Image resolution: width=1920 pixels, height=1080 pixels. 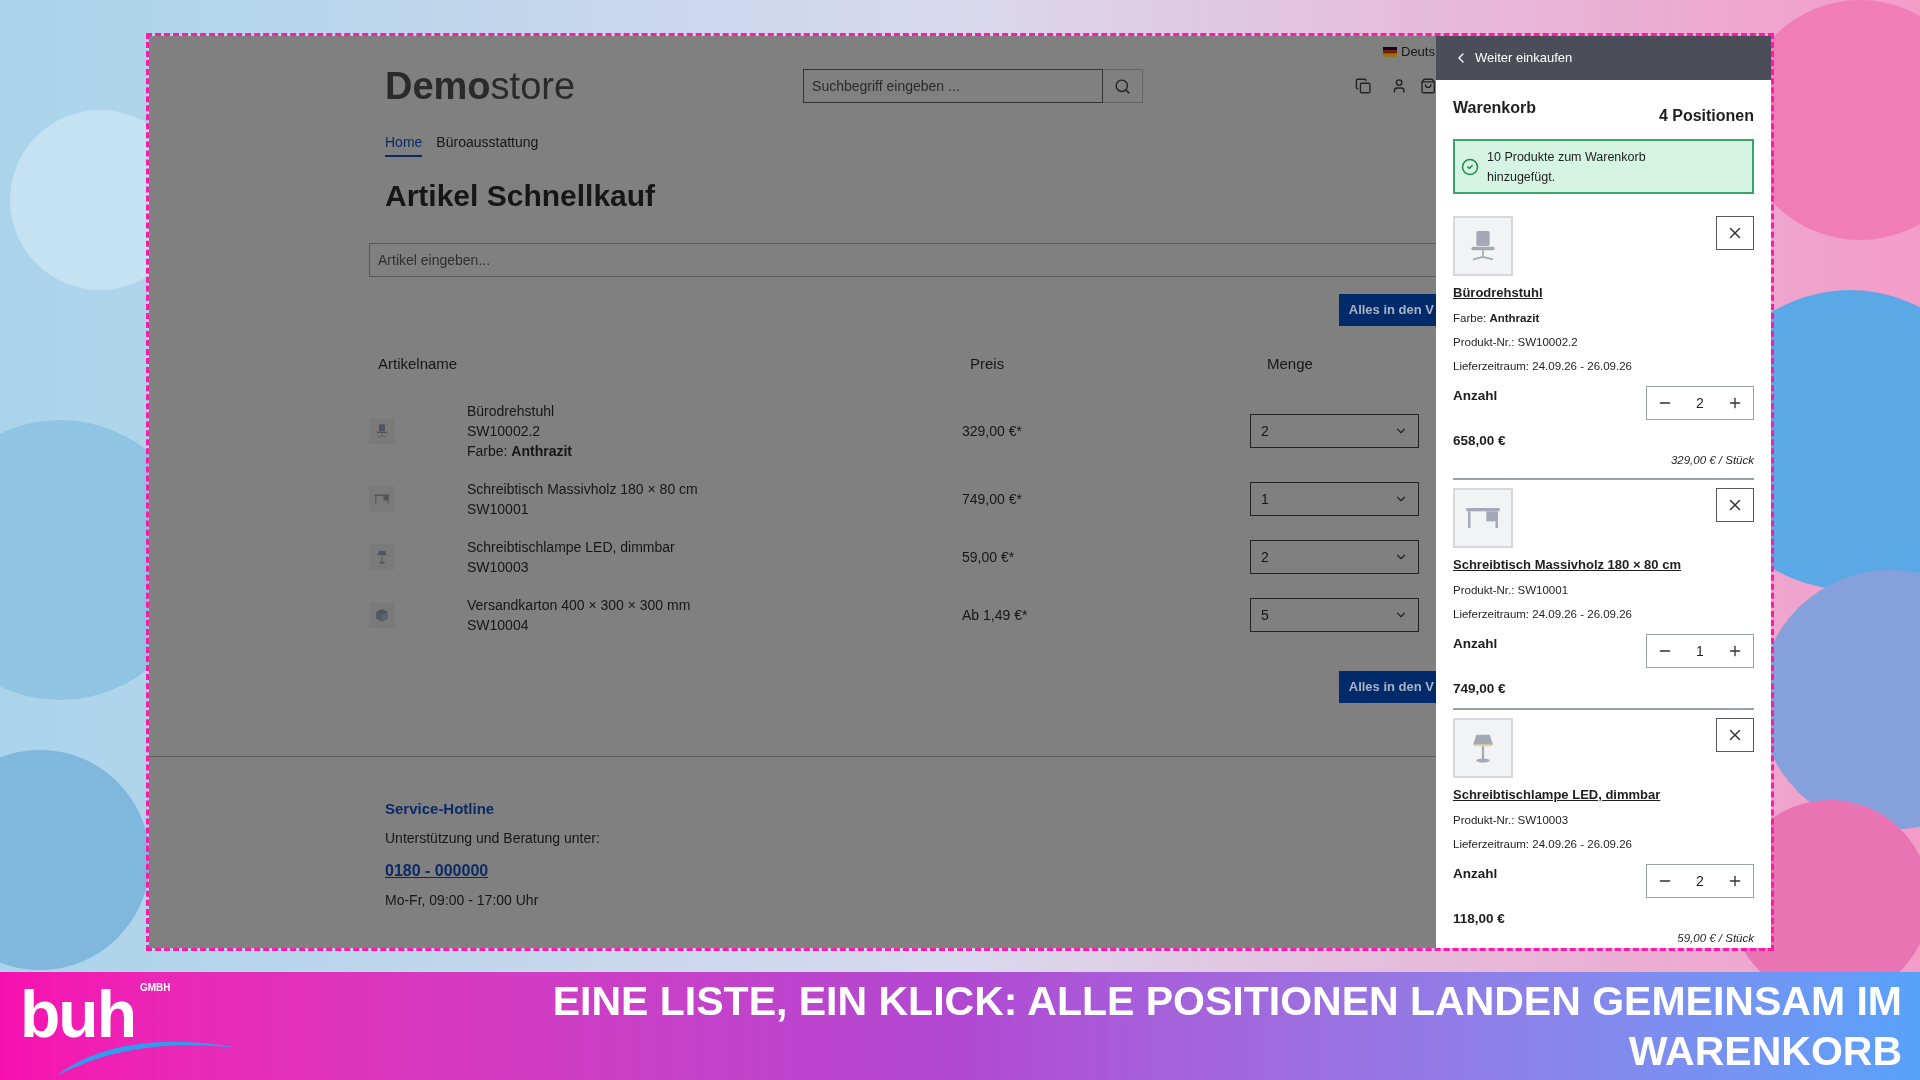 I want to click on quantity-stepper: 1, so click(x=1700, y=651).